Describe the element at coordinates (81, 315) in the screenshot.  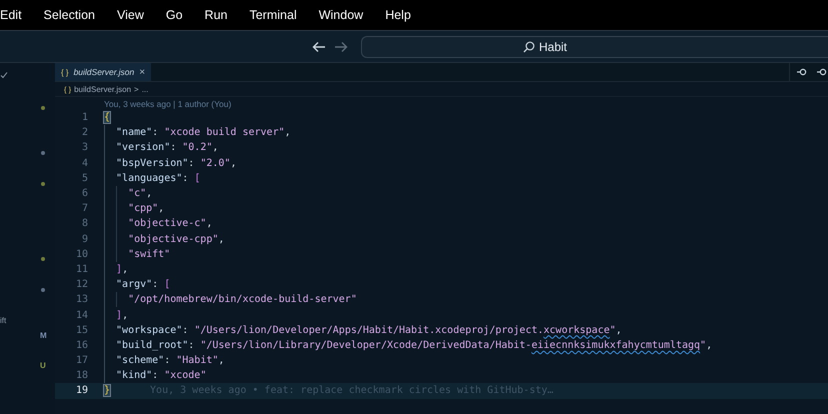
I see `line-number: 14` at that location.